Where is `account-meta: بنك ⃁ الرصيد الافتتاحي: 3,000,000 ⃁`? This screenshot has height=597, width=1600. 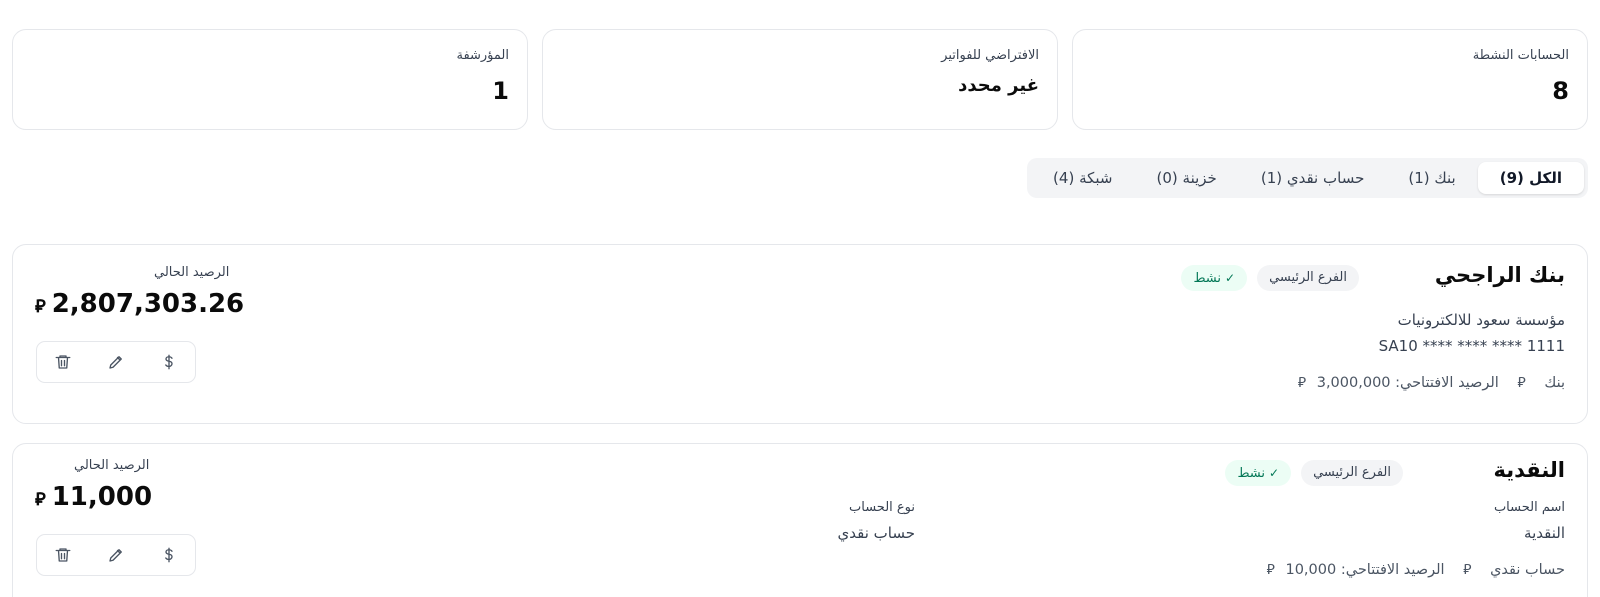 account-meta: بنك ⃁ الرصيد الافتتاحي: 3,000,000 ⃁ is located at coordinates (1428, 382).